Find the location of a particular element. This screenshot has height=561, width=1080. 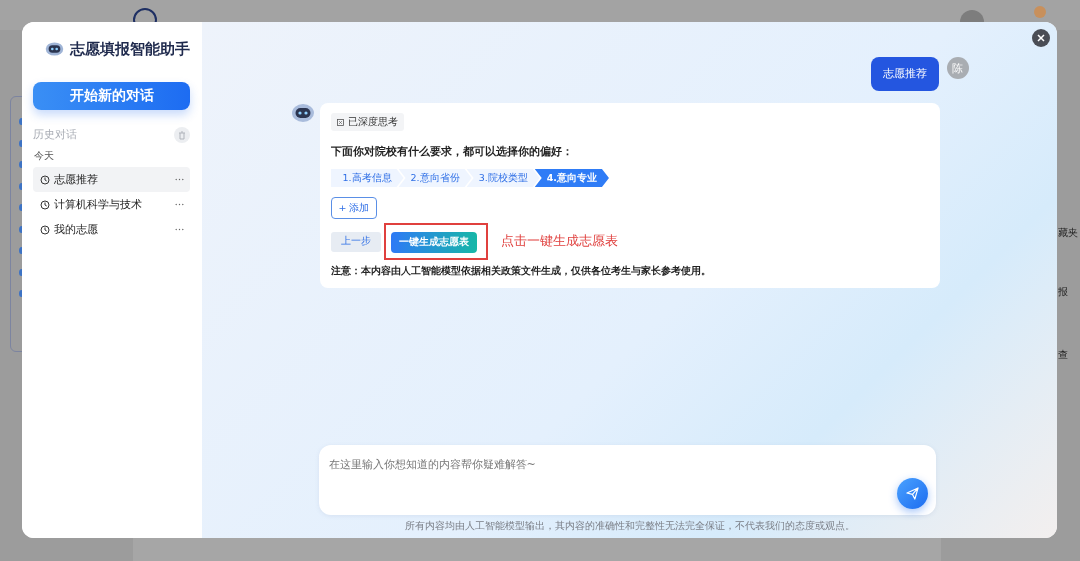

send-icon is located at coordinates (912, 493).